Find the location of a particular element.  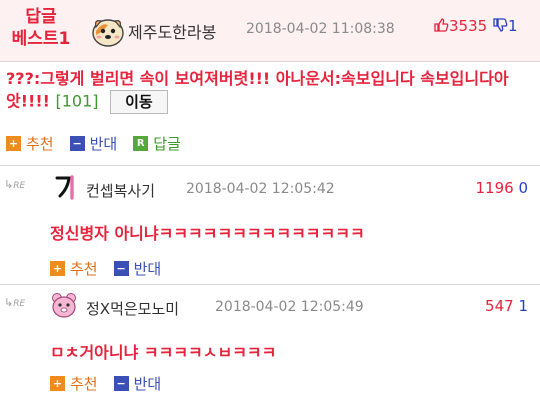

comment-downvote-count: 0 is located at coordinates (523, 188).